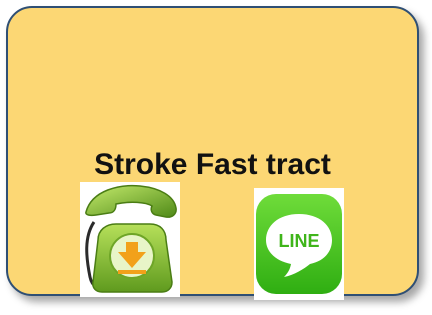  I want to click on line-app-icon: LINE, so click(299, 244).